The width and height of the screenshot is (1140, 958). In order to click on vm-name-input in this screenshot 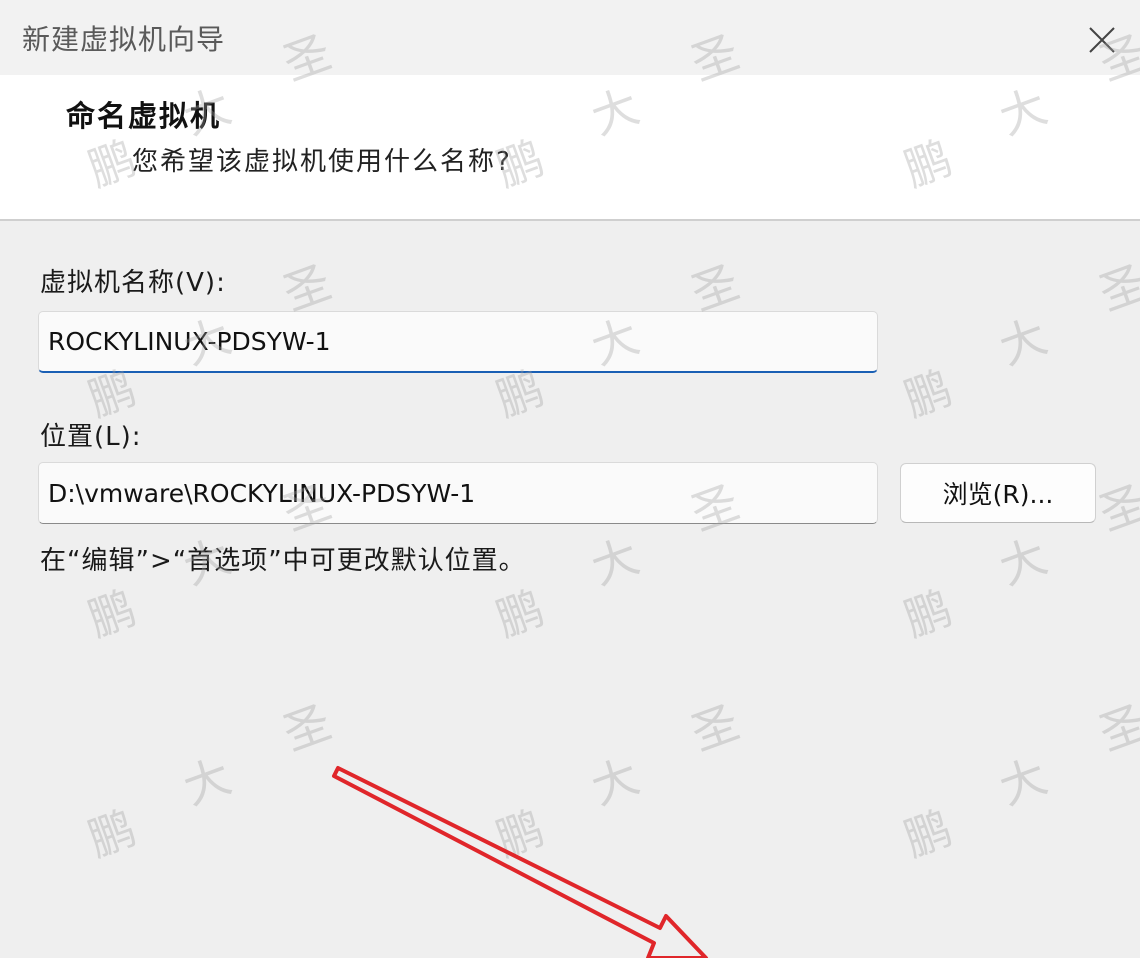, I will do `click(458, 341)`.